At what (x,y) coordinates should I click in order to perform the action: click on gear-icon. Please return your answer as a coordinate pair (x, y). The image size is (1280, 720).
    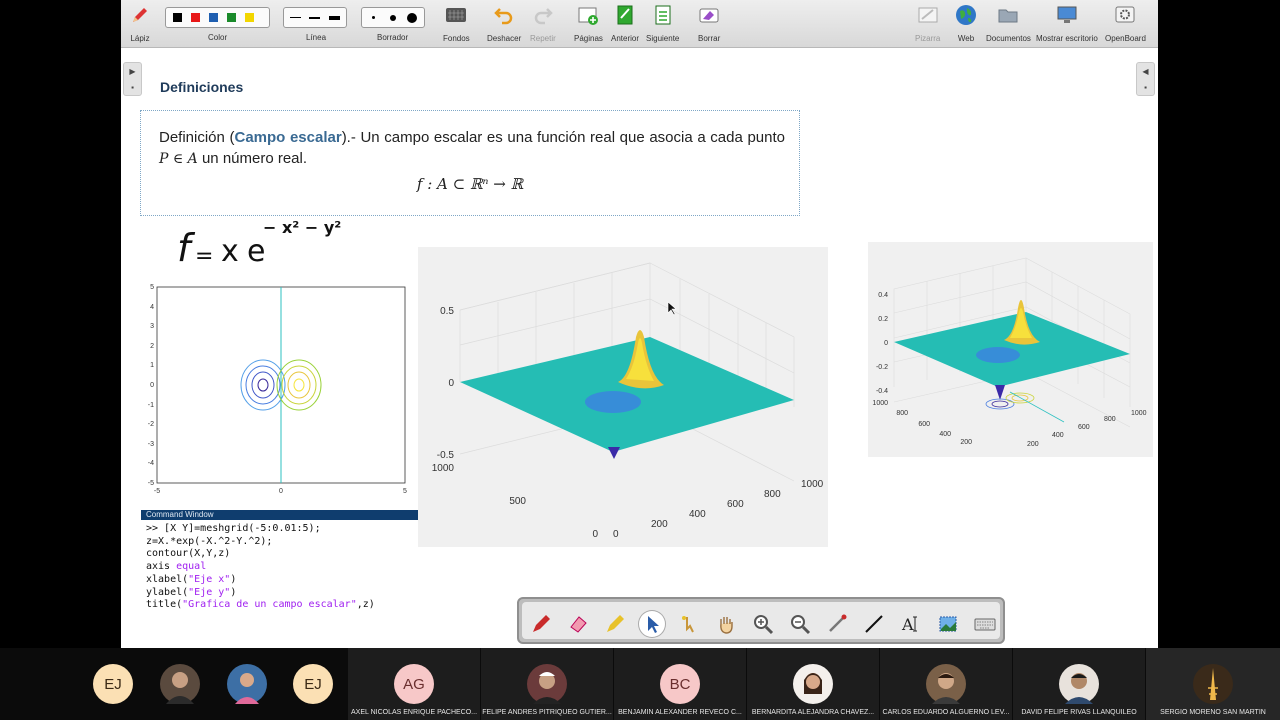
    Looking at the image, I should click on (1125, 15).